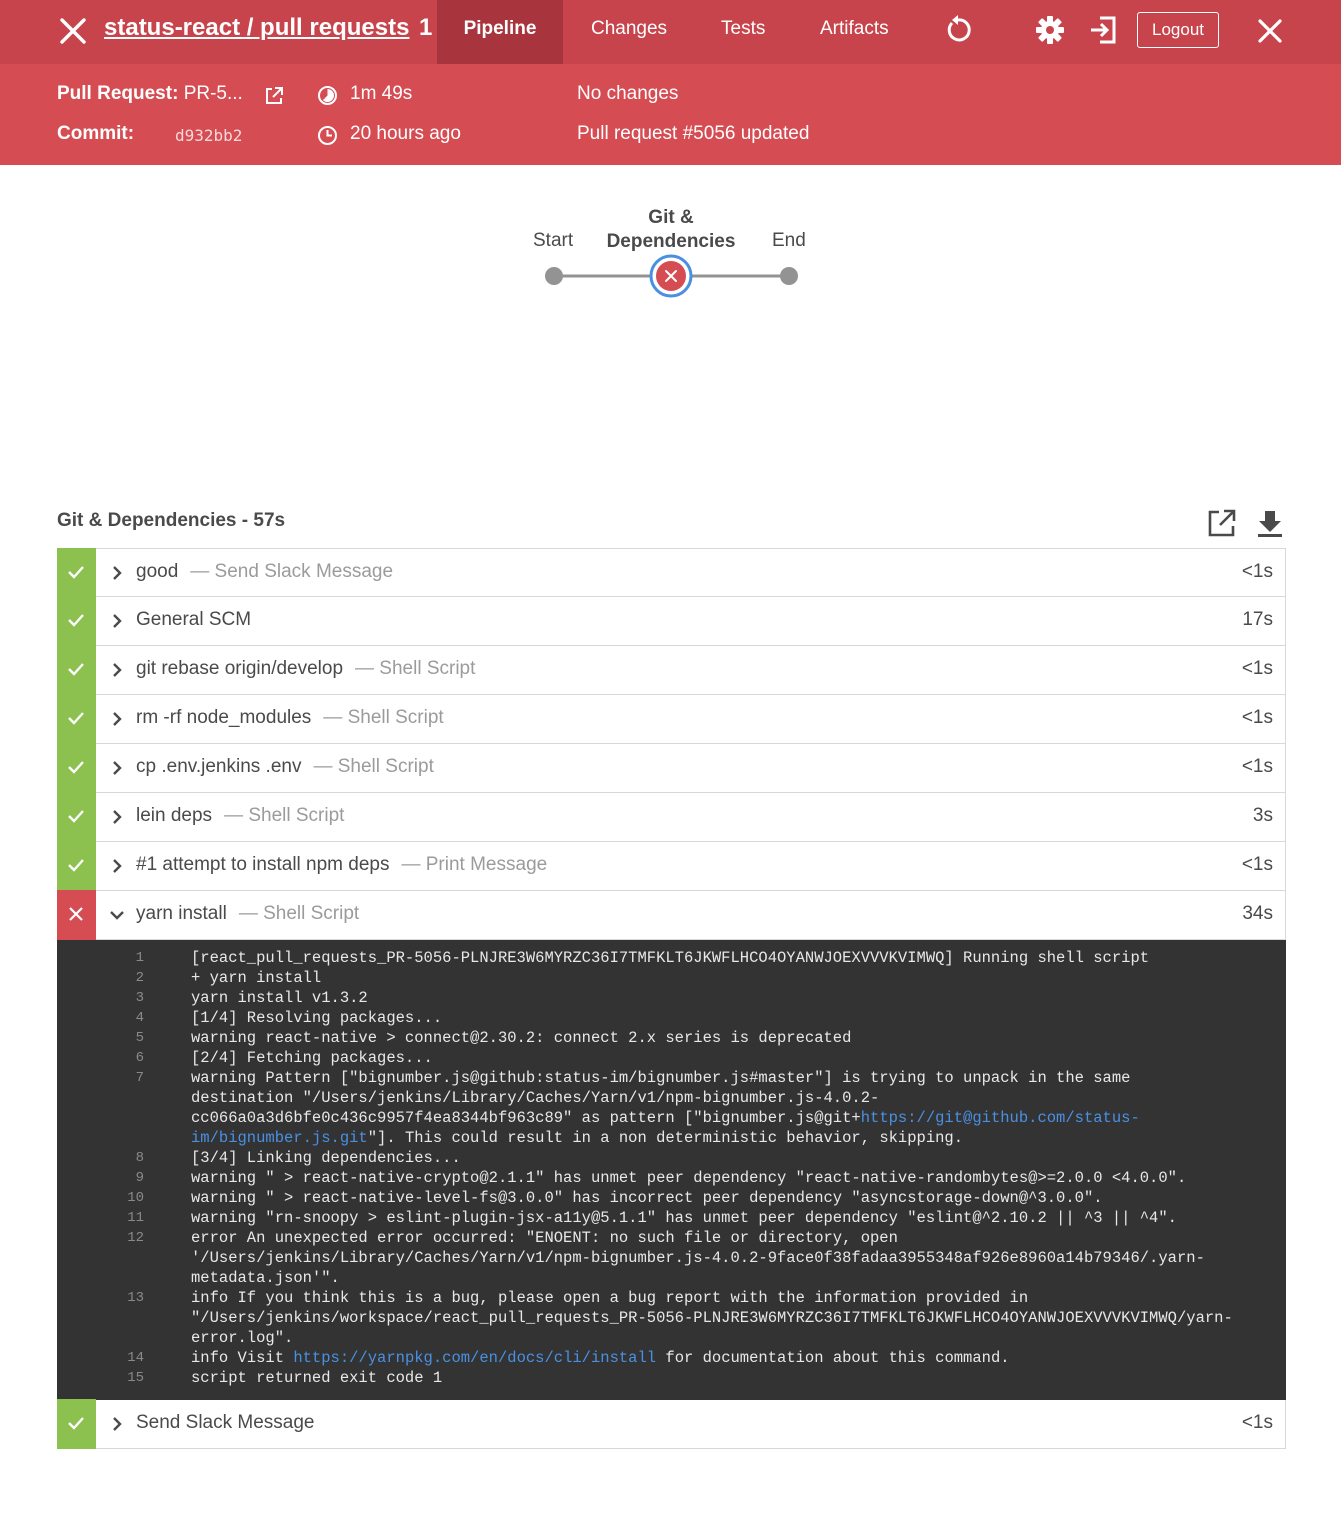  I want to click on stage-node-git-dependencies, so click(671, 276).